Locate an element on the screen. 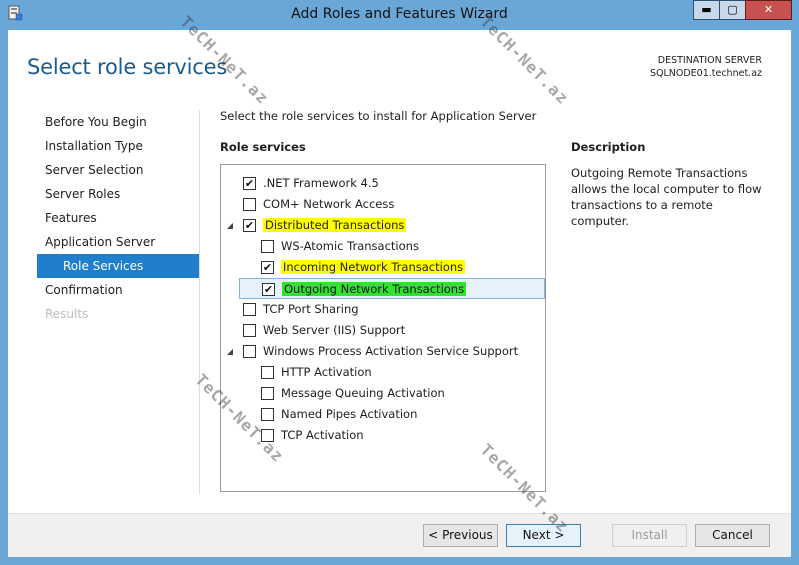  close-button: ✕ is located at coordinates (768, 10).